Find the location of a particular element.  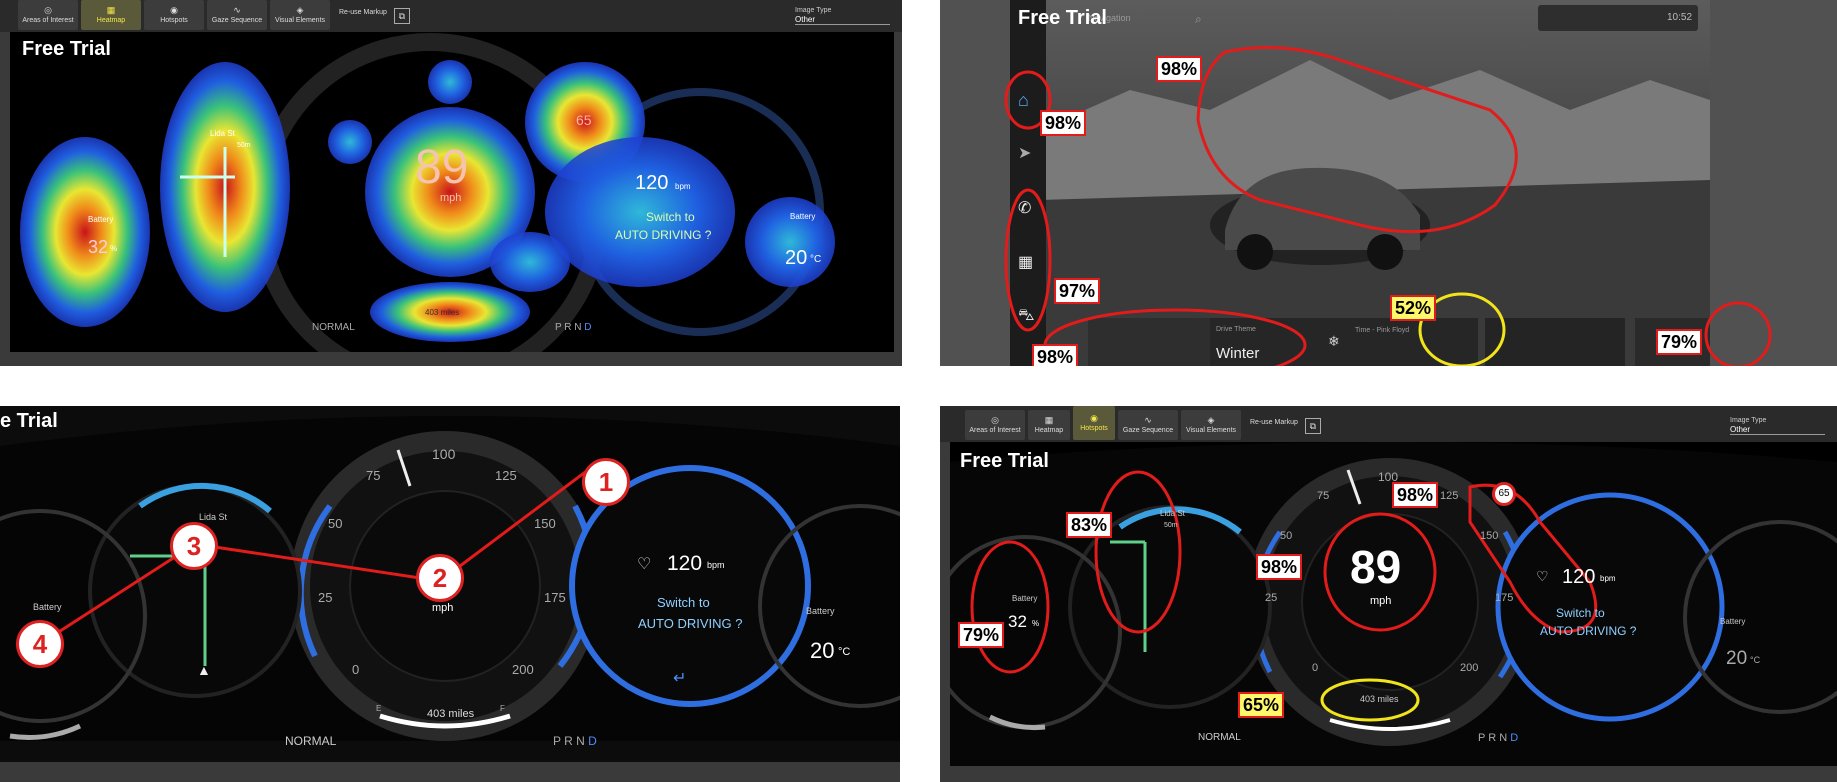

eye-icon: ◉ is located at coordinates (1094, 418).